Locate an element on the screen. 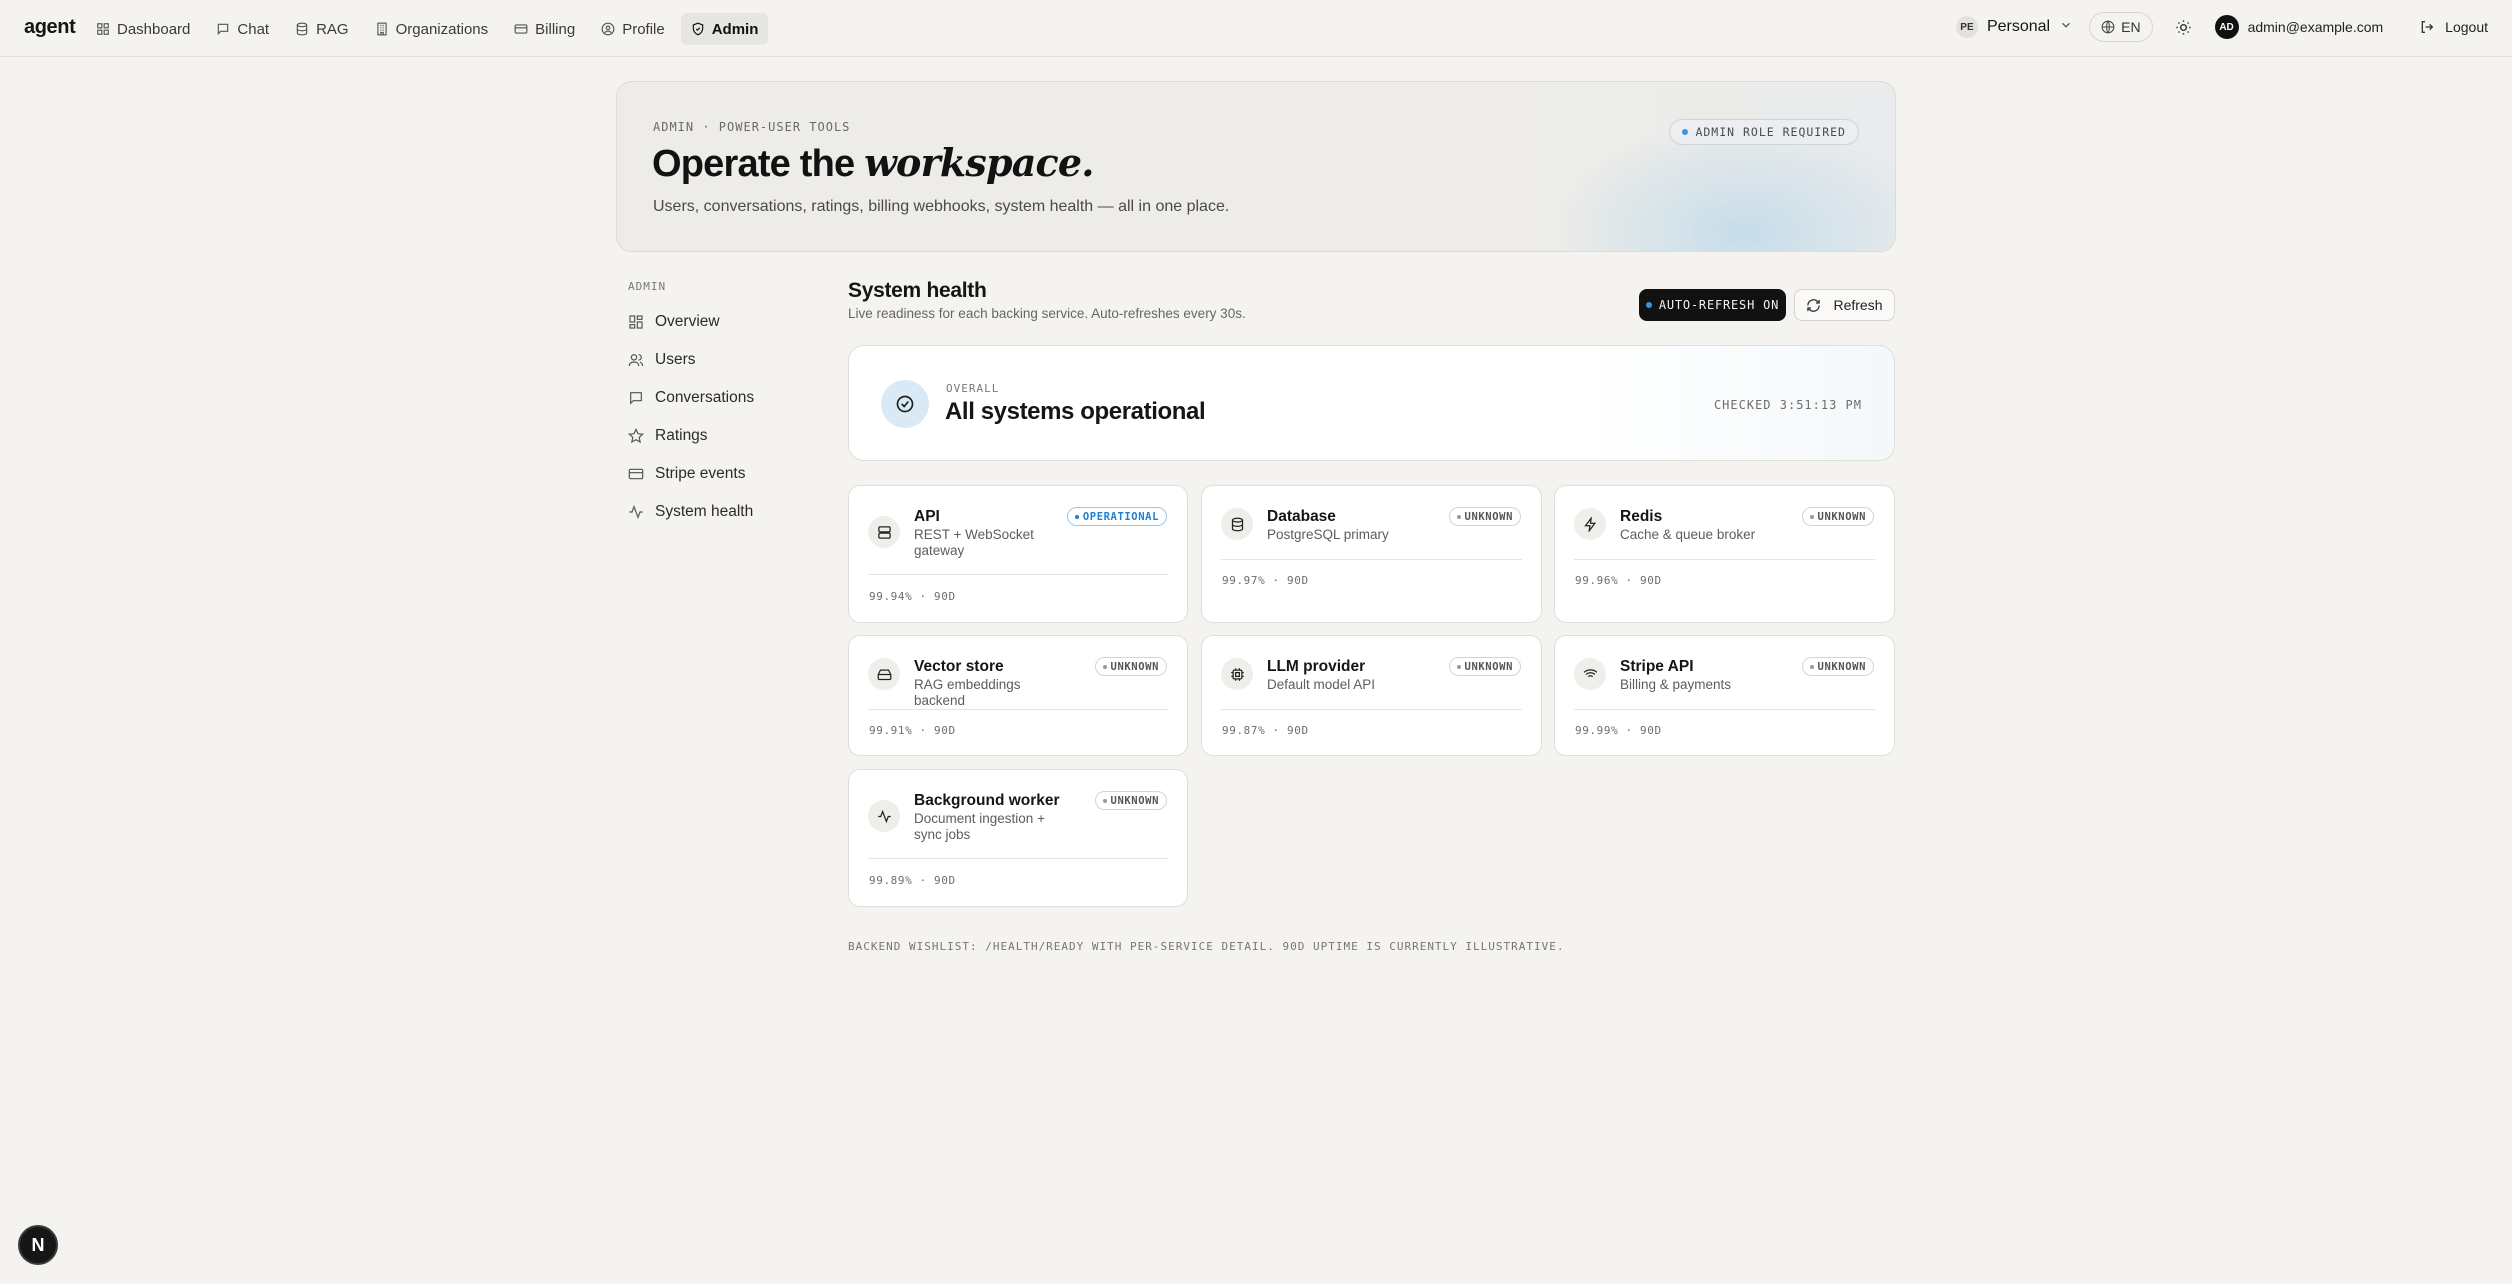 This screenshot has height=1284, width=2512. nav-rag: RAG is located at coordinates (322, 29).